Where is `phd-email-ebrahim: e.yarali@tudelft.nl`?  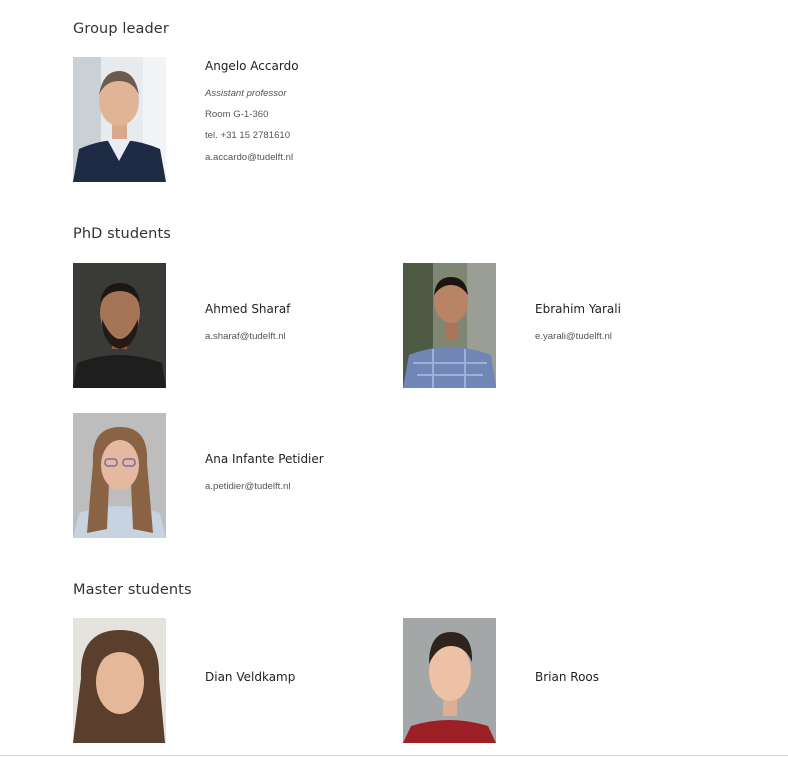 phd-email-ebrahim: e.yarali@tudelft.nl is located at coordinates (573, 336).